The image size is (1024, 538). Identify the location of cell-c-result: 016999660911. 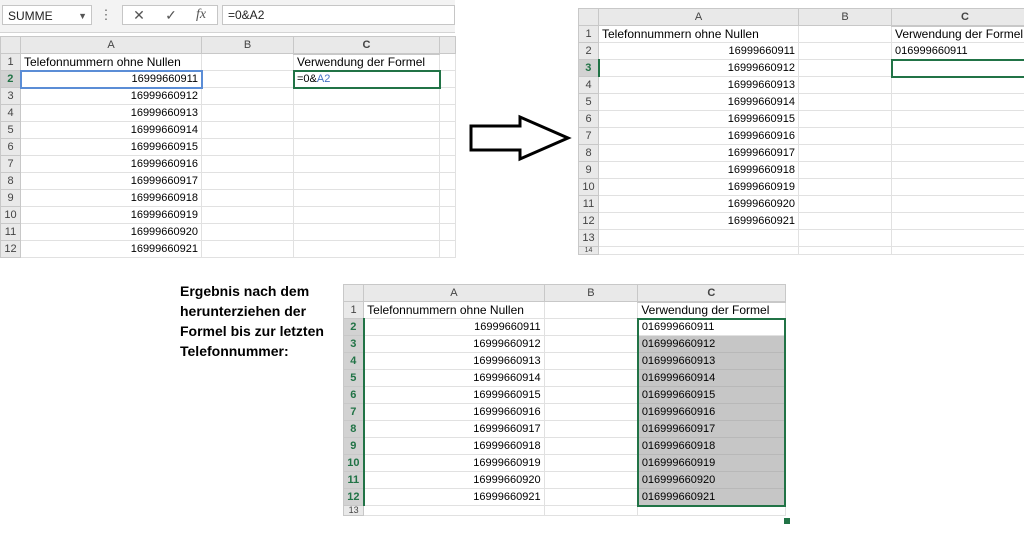
(711, 326).